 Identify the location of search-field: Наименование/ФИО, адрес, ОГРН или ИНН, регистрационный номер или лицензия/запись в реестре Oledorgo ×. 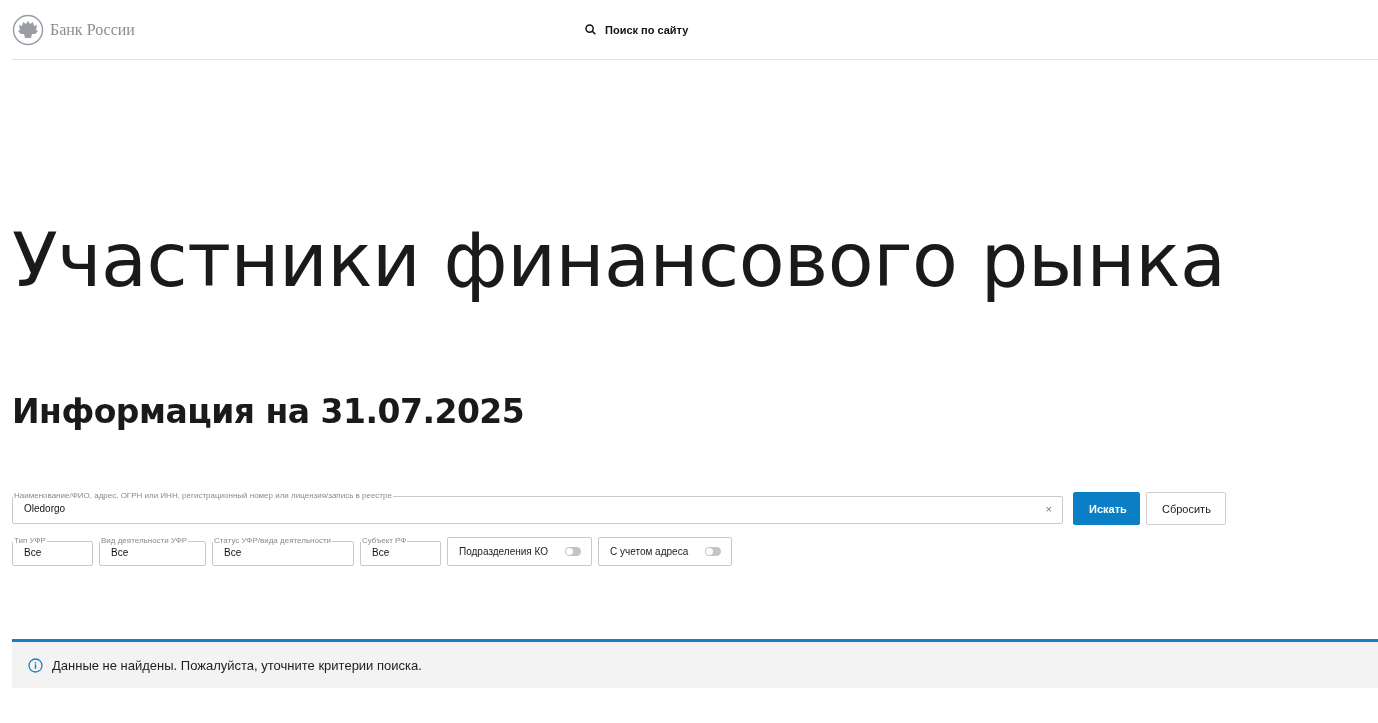
(537, 508).